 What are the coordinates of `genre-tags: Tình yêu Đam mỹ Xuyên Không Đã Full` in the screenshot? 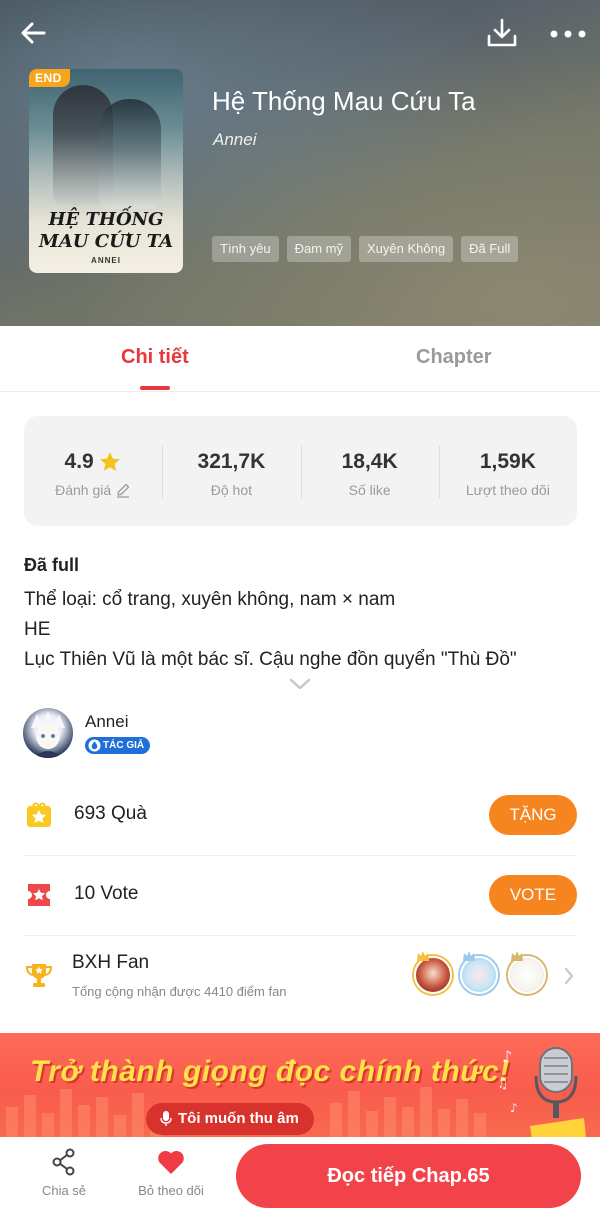 It's located at (365, 249).